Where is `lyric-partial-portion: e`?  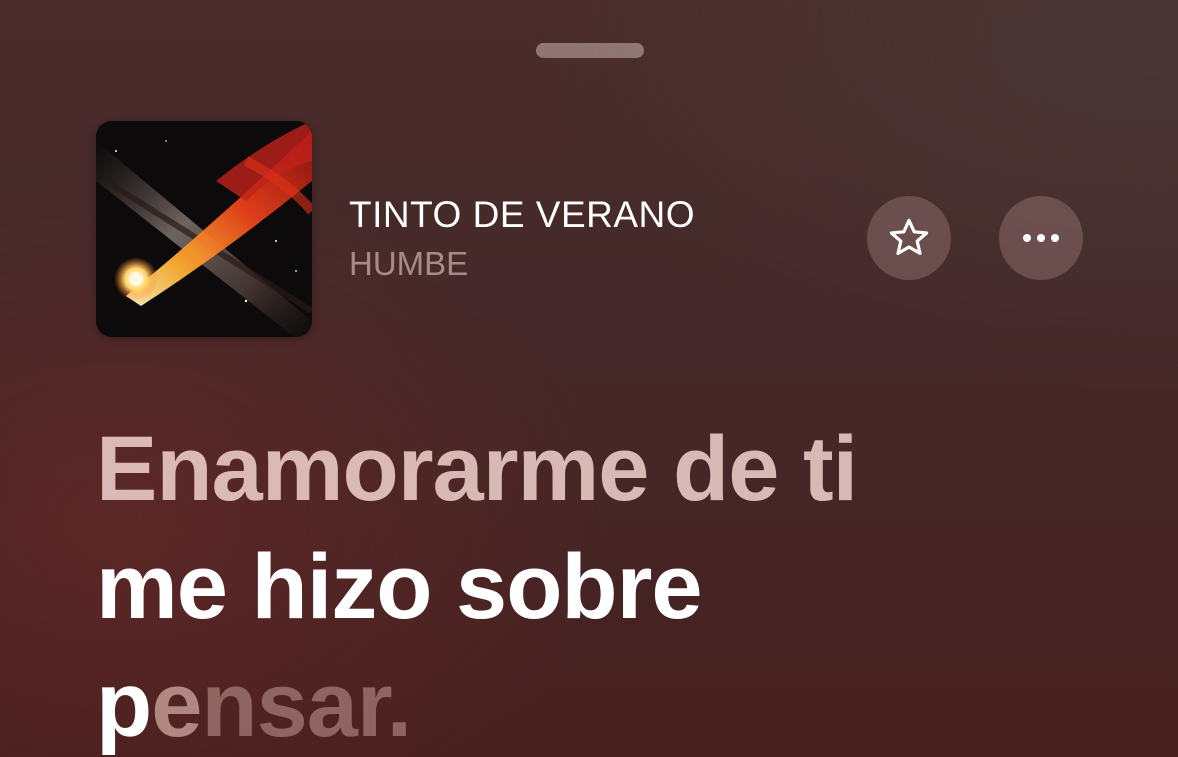
lyric-partial-portion: e is located at coordinates (176, 705).